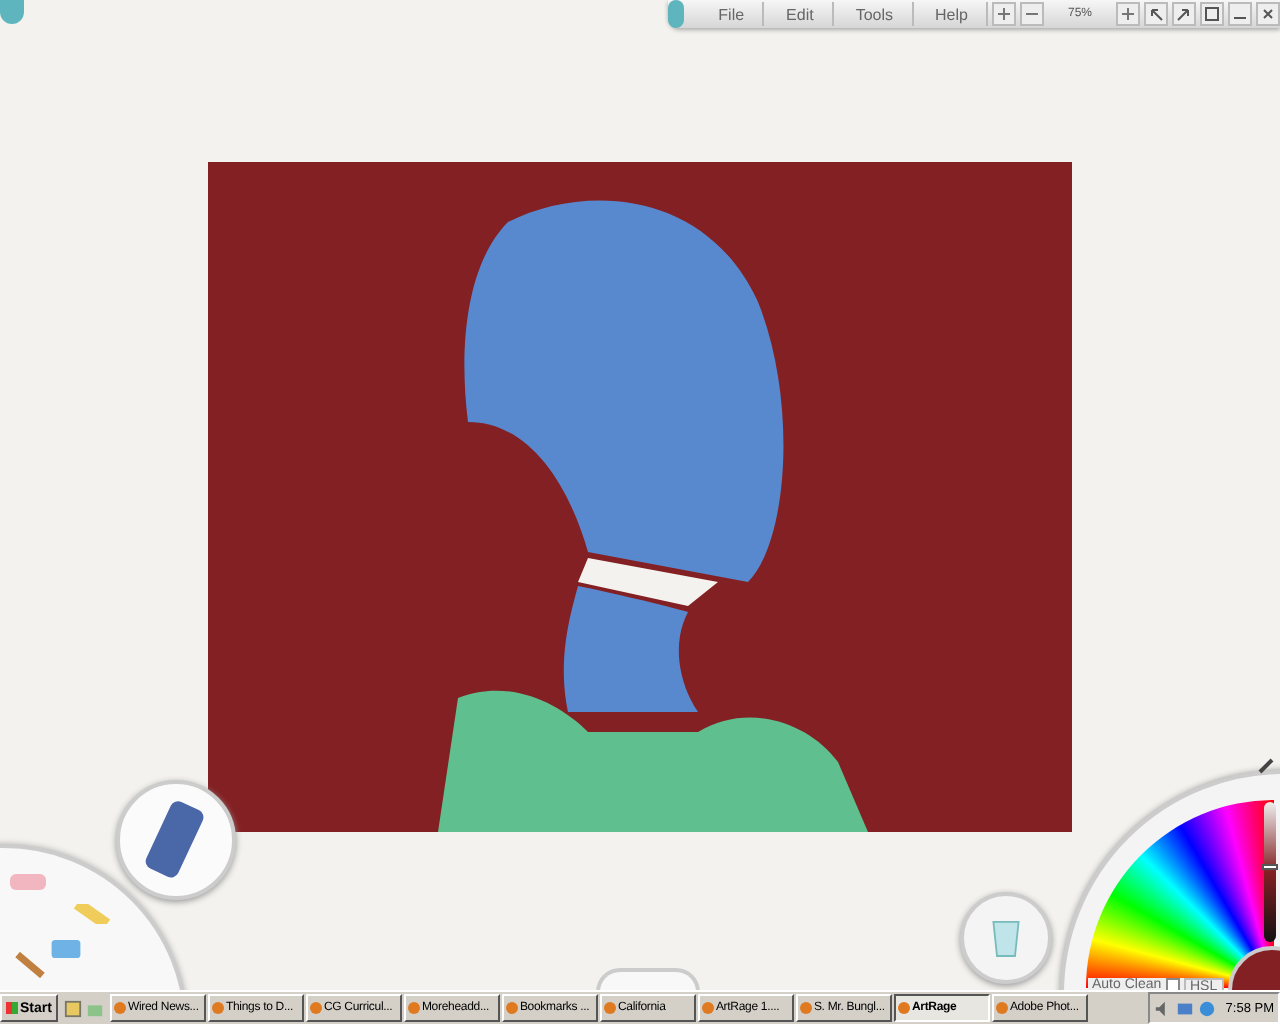 This screenshot has height=1024, width=1280. What do you see at coordinates (1156, 14) in the screenshot?
I see `undo-icon` at bounding box center [1156, 14].